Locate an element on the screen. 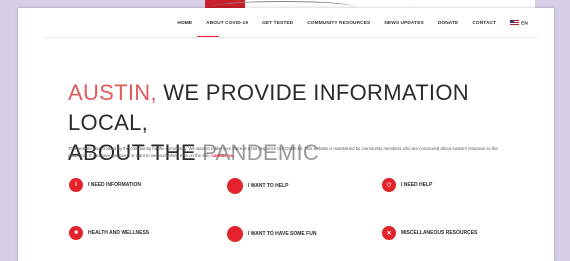 The width and height of the screenshot is (570, 261). need-information-link: i I NEED INFORMATION is located at coordinates (105, 185).